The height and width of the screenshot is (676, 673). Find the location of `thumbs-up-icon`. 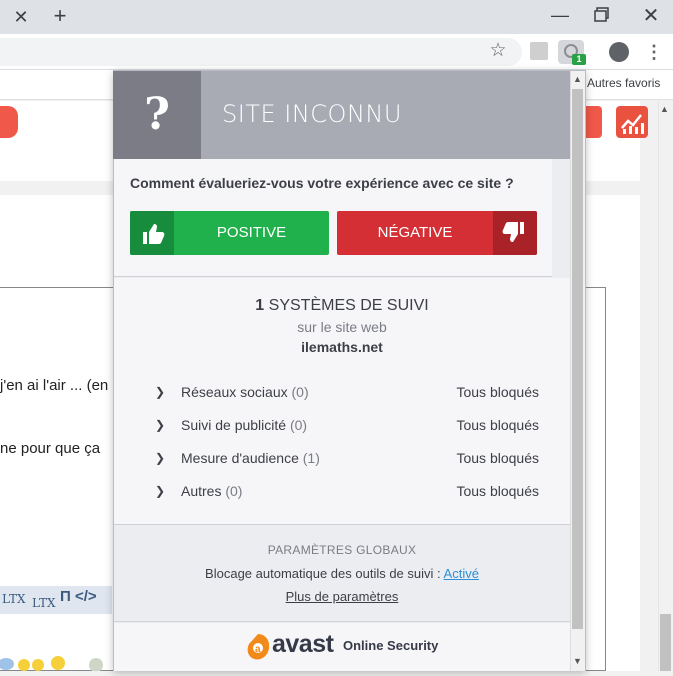

thumbs-up-icon is located at coordinates (152, 233).